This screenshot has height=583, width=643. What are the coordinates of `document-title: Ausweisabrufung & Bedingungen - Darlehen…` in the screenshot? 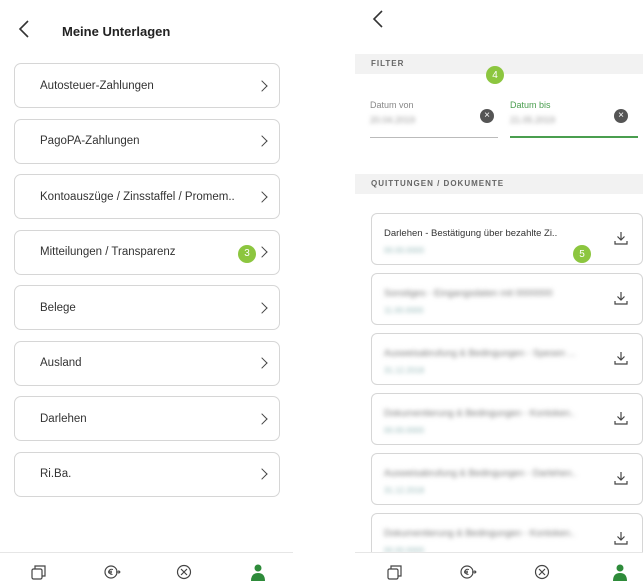 It's located at (480, 473).